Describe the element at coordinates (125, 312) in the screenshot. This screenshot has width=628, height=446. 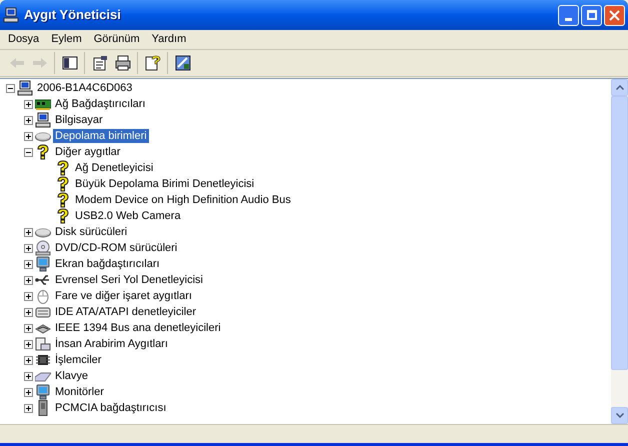
I see `tree-item: IDE ATA/ATAPI denetleyiciler` at that location.